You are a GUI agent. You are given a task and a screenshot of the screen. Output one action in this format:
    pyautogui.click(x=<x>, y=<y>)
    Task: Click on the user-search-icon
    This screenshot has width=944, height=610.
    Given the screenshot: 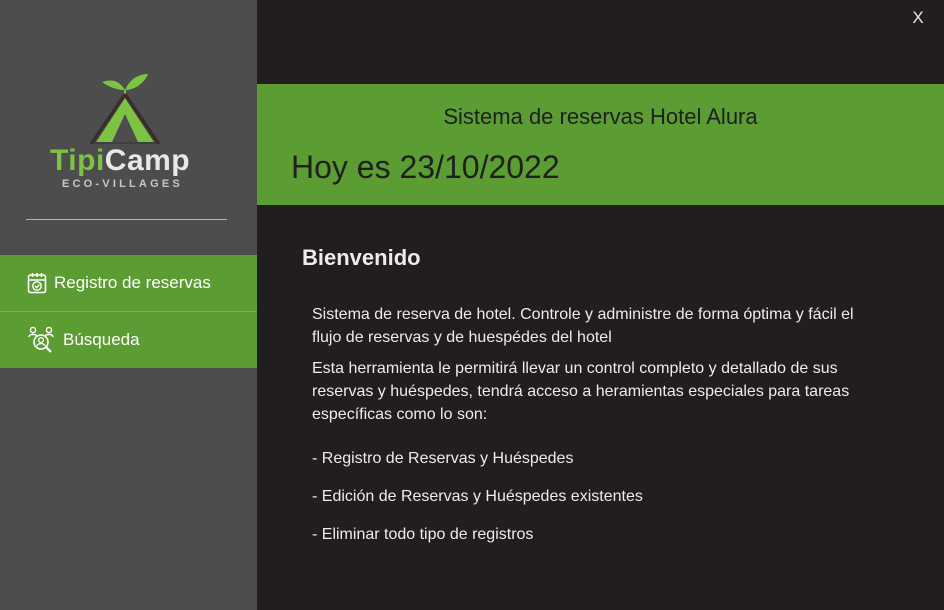 What is the action you would take?
    pyautogui.click(x=42, y=340)
    